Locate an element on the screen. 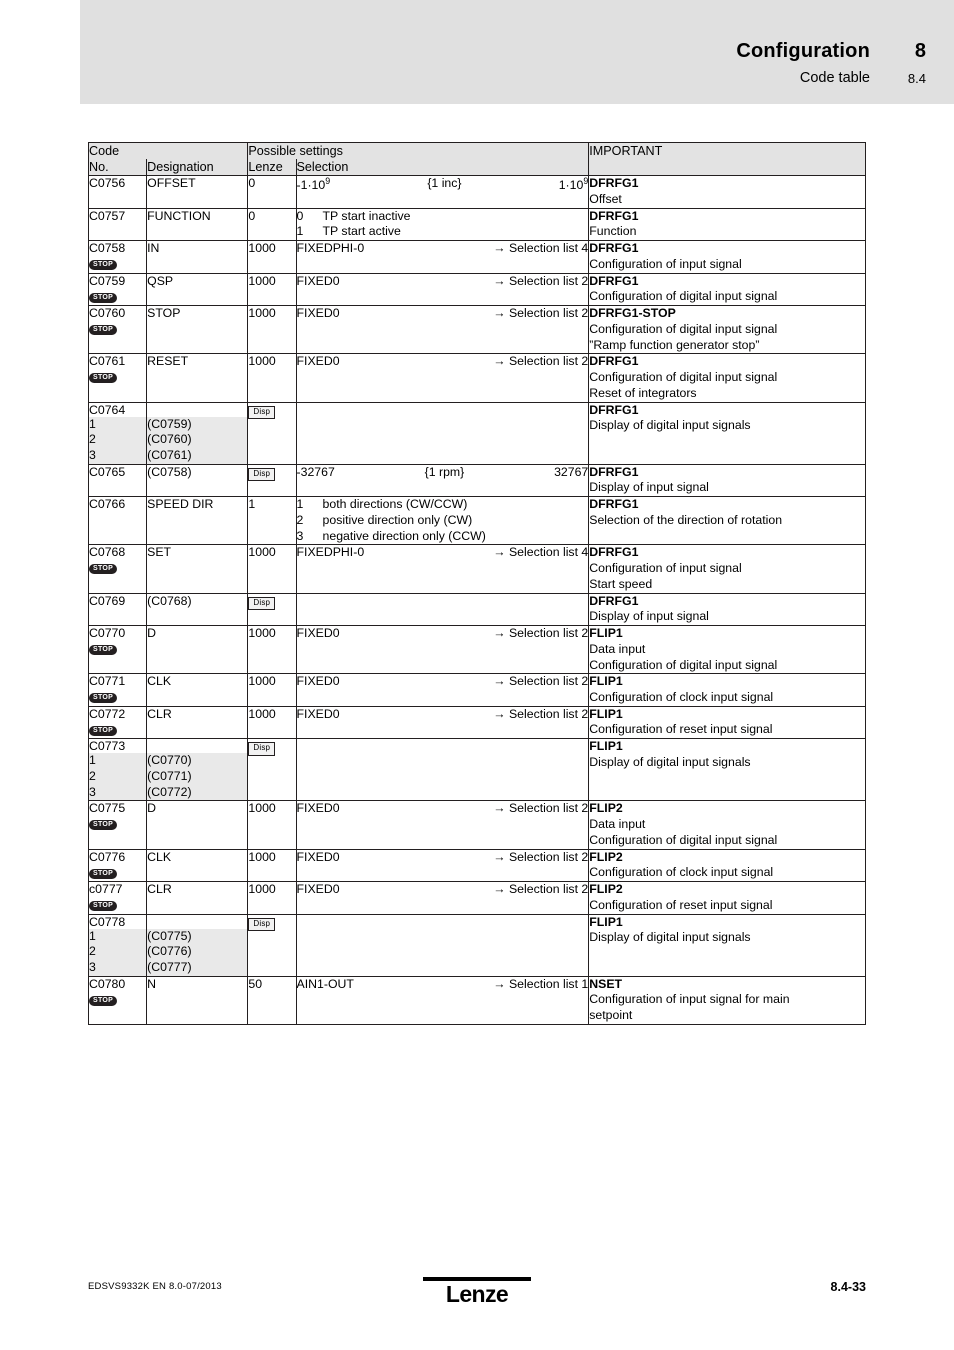  designation-cell: IN is located at coordinates (197, 257).